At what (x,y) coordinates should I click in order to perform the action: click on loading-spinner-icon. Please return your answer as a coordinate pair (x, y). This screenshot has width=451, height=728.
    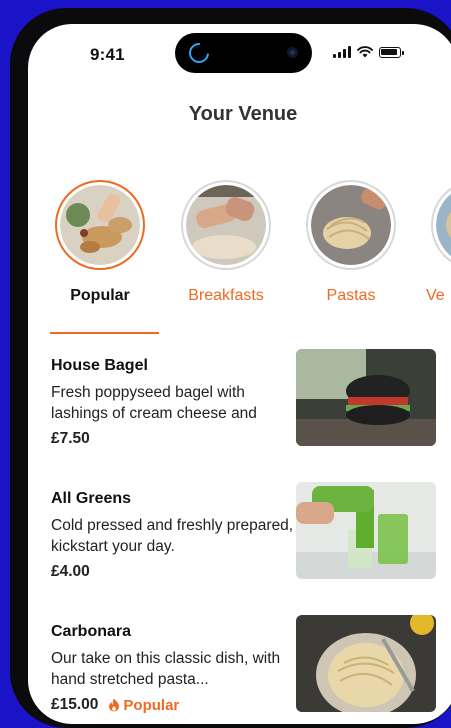
    Looking at the image, I should click on (199, 53).